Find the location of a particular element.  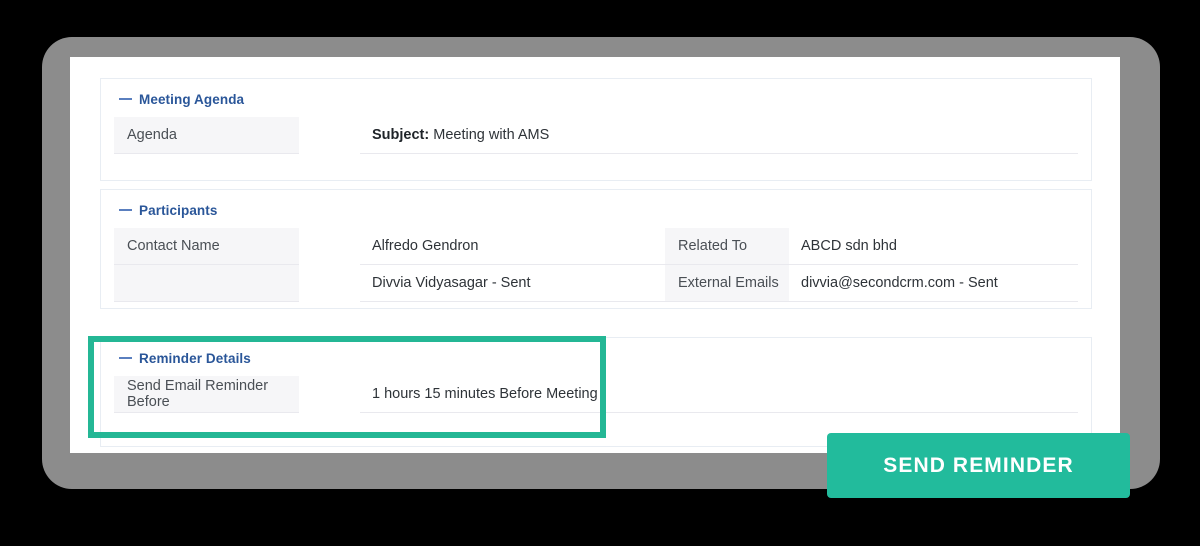

panel-title-reminder-details: Reminder Details is located at coordinates (185, 358).